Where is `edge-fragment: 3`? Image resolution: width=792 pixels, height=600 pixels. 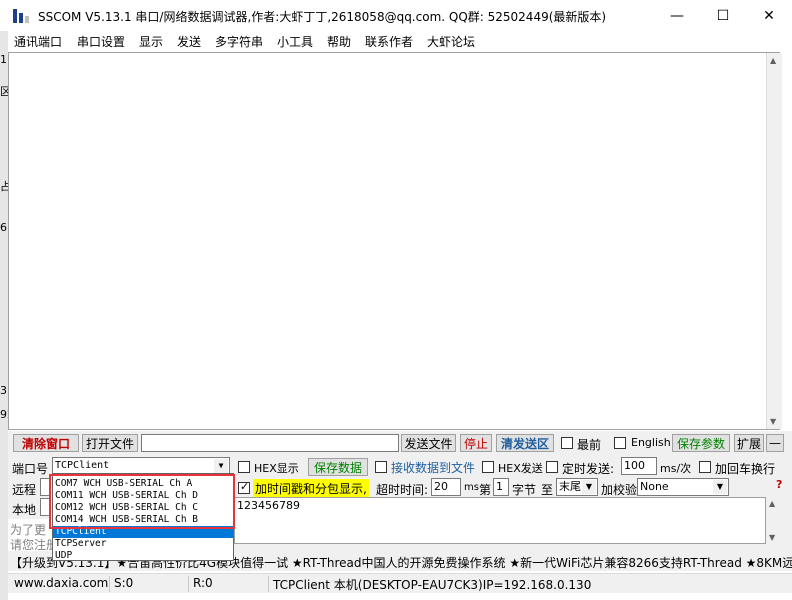 edge-fragment: 3 is located at coordinates (3, 390).